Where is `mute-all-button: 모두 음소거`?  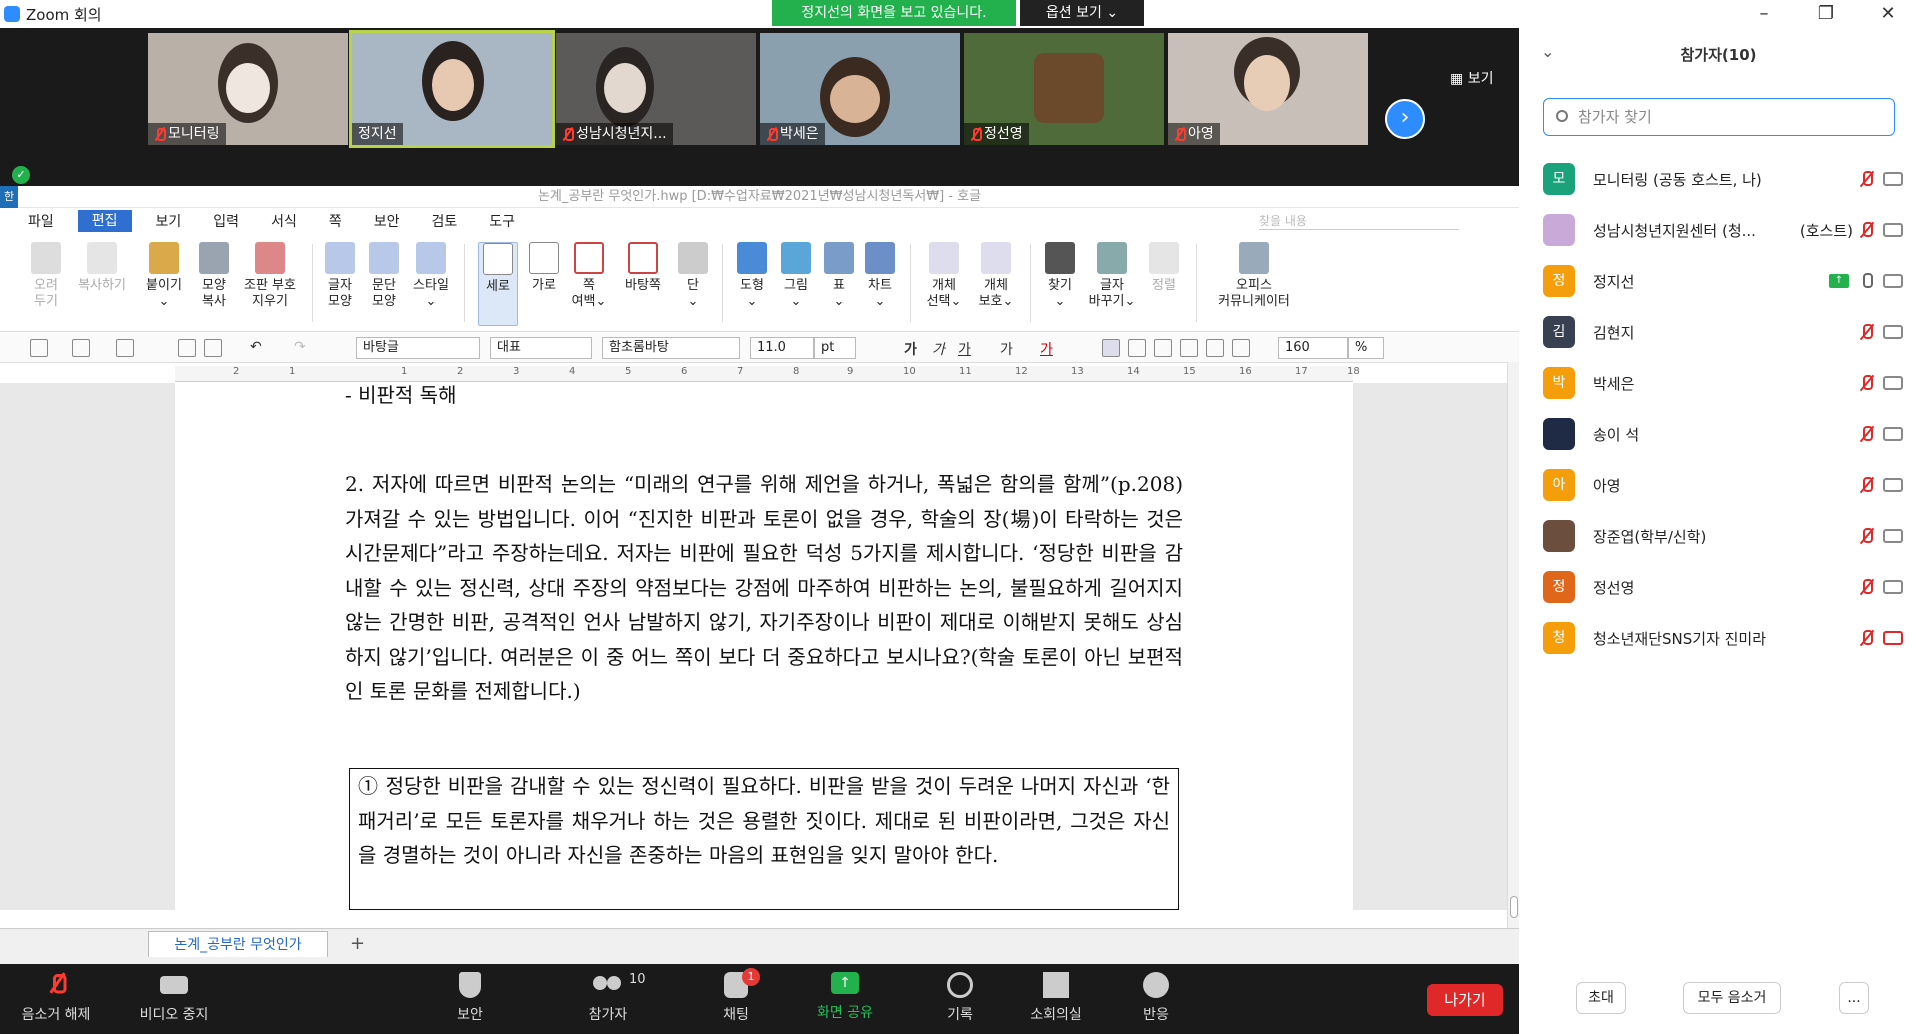
mute-all-button: 모두 음소거 is located at coordinates (1732, 998).